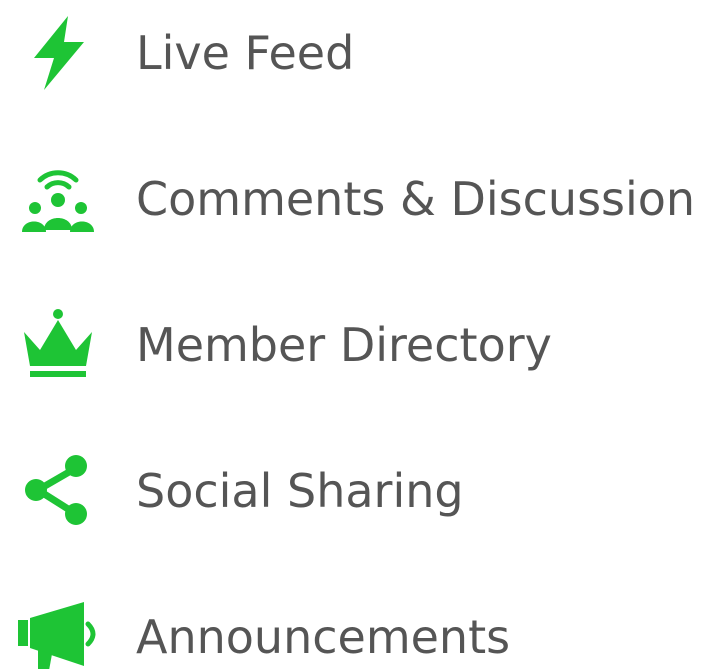 This screenshot has height=669, width=704. What do you see at coordinates (416, 199) in the screenshot?
I see `feature-label: Comments & Discussion` at bounding box center [416, 199].